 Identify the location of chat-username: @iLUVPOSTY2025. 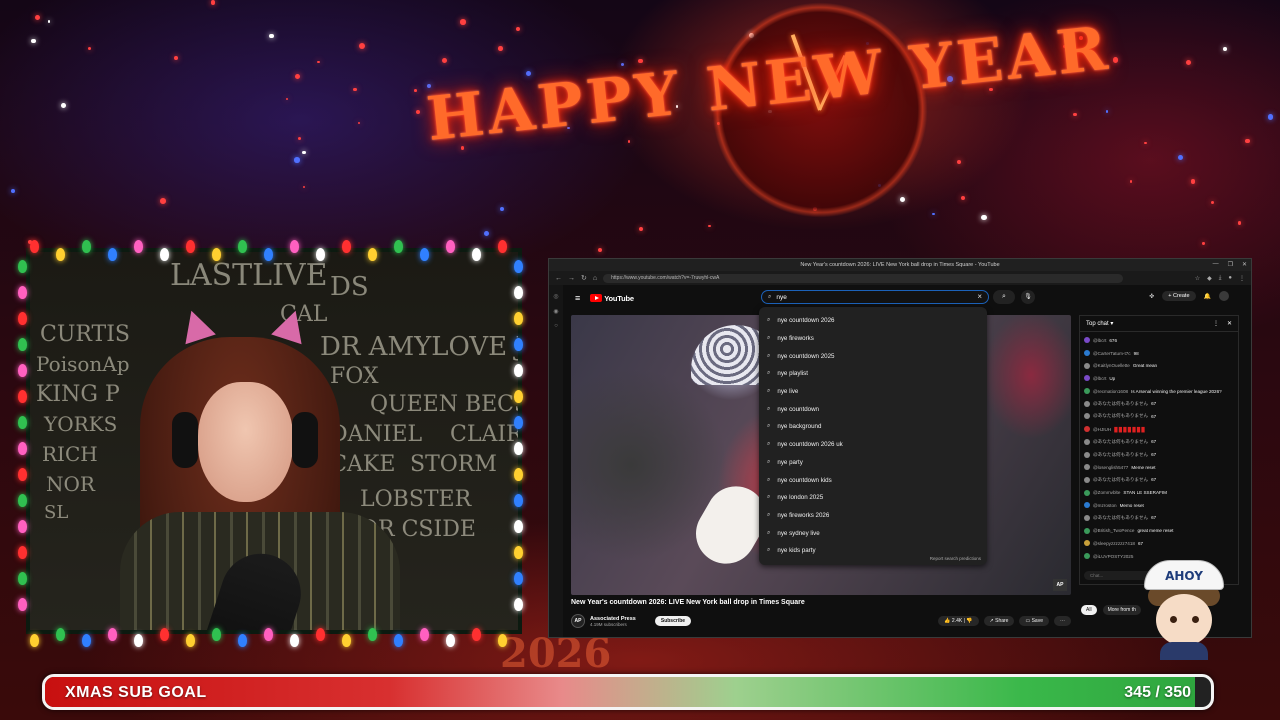
(1113, 556).